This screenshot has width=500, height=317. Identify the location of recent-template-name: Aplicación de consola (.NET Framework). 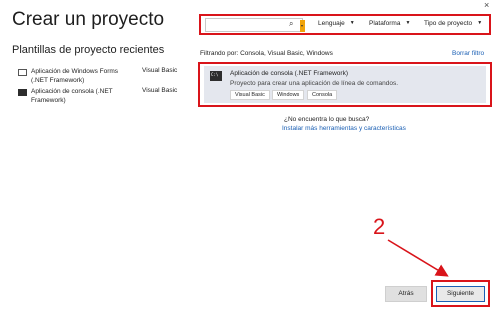
(72, 96).